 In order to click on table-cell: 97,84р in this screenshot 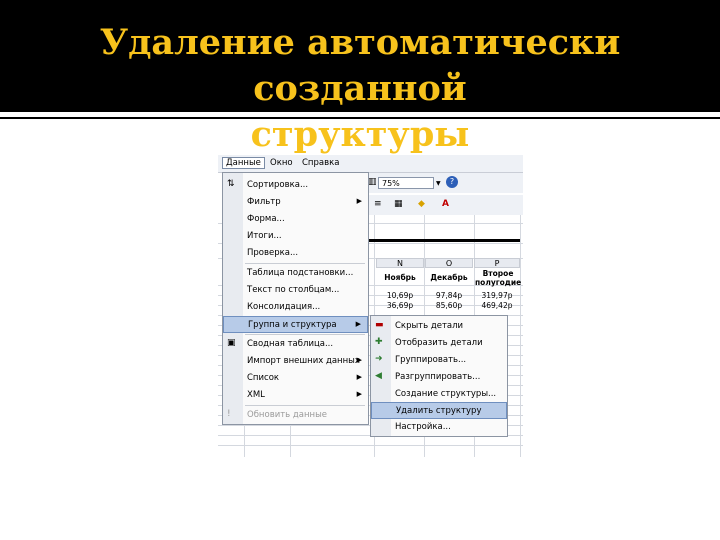, I will do `click(449, 295)`.